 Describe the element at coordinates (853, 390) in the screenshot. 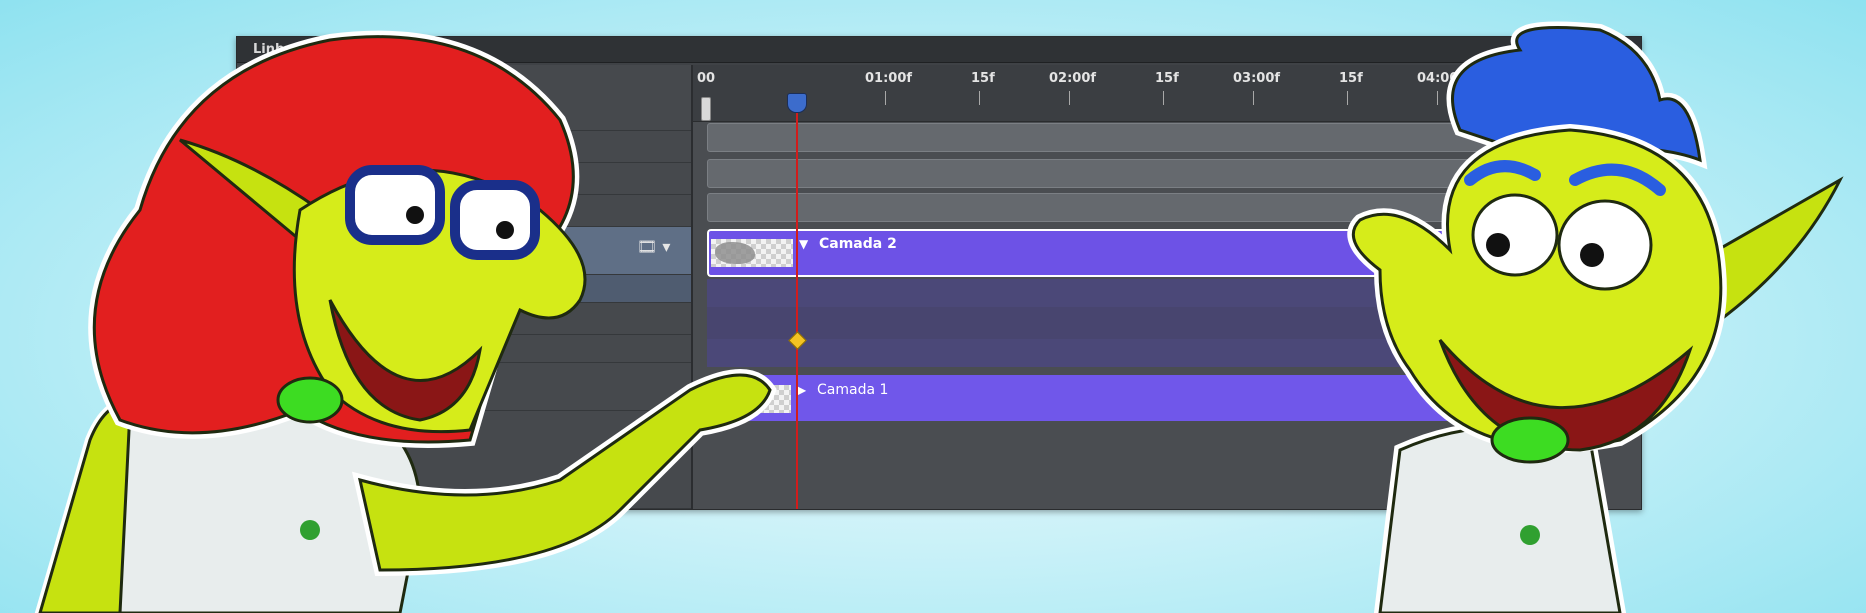

I see `clip-label: Camada 1` at that location.